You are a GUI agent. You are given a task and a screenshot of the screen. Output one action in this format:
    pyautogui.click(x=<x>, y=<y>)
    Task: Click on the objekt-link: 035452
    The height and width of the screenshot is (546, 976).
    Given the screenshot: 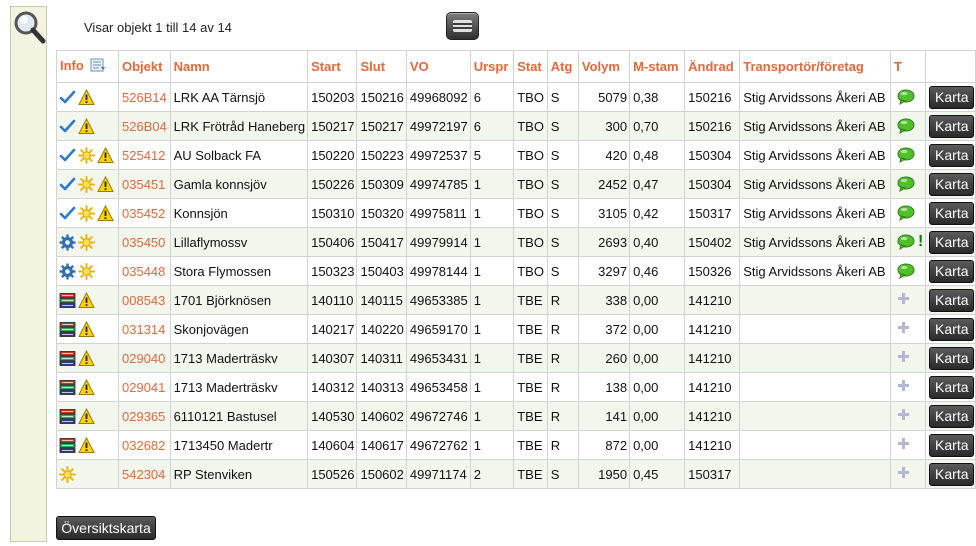 What is the action you would take?
    pyautogui.click(x=143, y=213)
    